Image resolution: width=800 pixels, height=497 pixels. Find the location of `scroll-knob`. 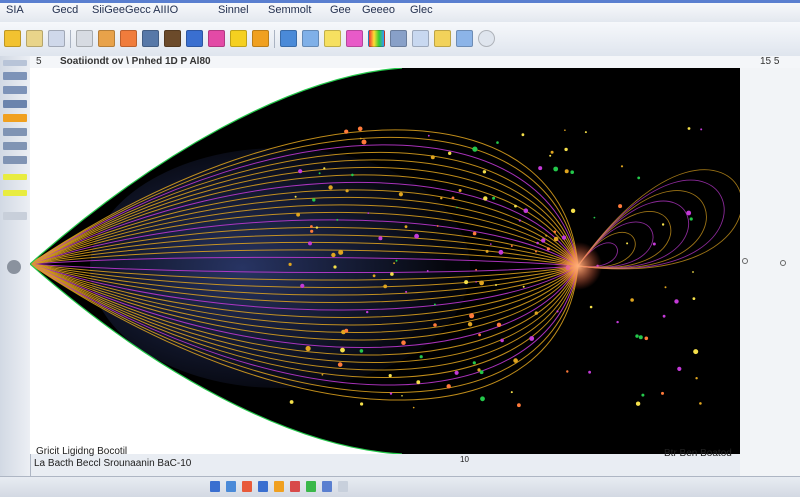

scroll-knob is located at coordinates (14, 267).